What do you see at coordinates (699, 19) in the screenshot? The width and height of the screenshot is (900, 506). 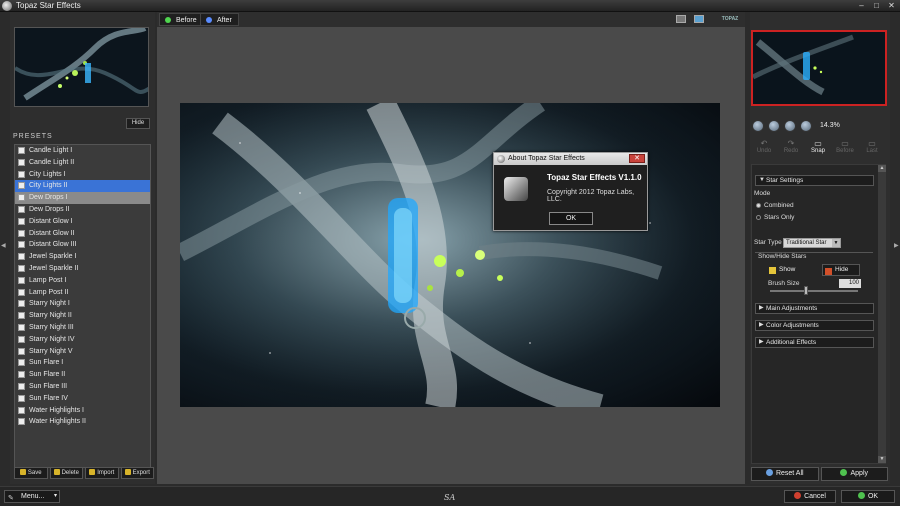 I see `split-view-icon` at bounding box center [699, 19].